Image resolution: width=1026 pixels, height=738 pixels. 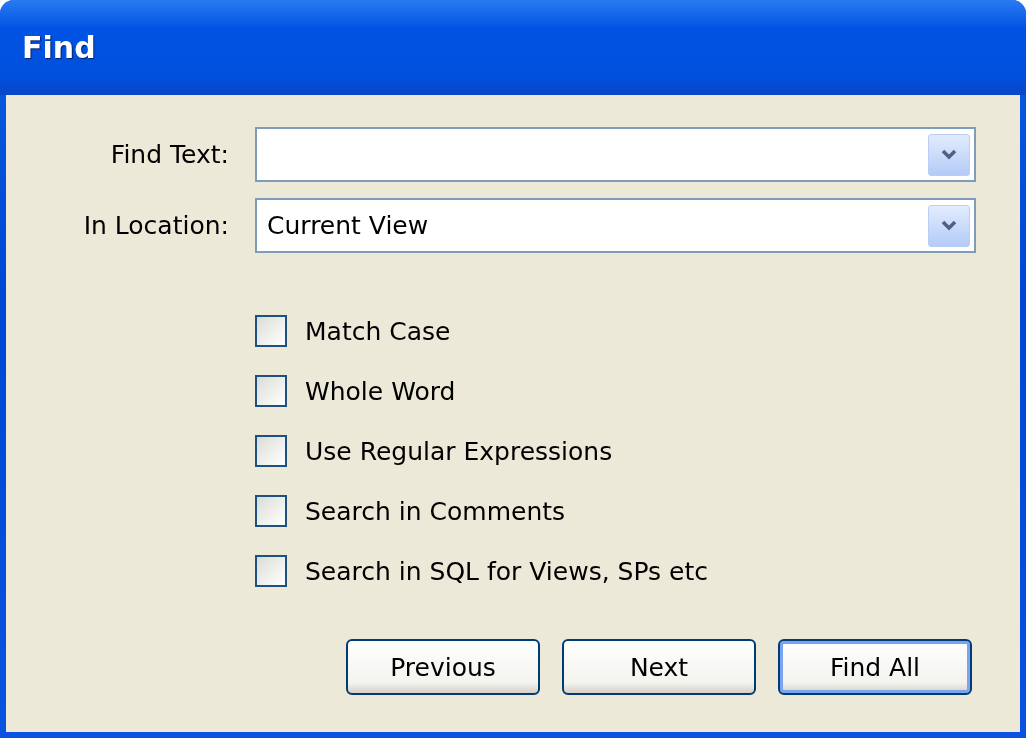 What do you see at coordinates (348, 225) in the screenshot?
I see `combo-value: Current View` at bounding box center [348, 225].